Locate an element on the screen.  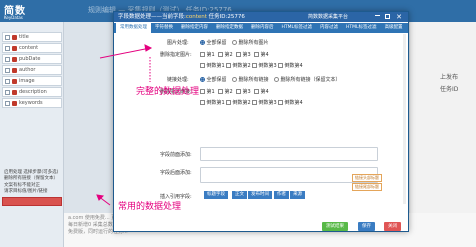
link-tail-button: 链接尾部标题 is located at coordinates (367, 187).